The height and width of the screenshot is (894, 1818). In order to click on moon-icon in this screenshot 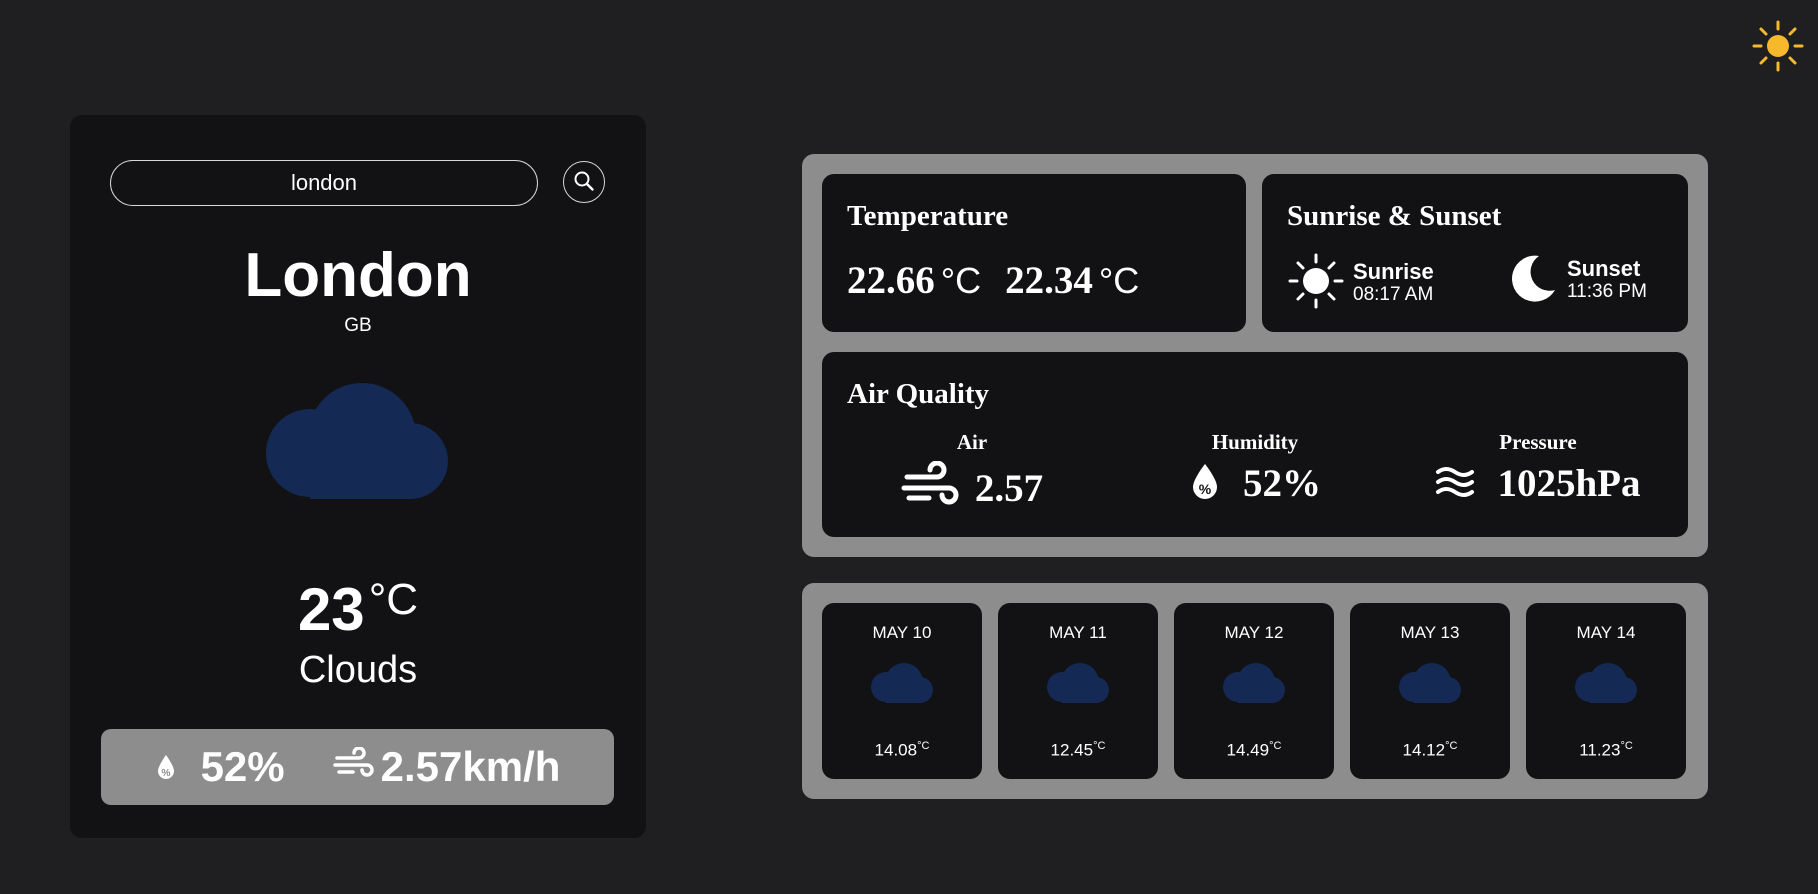, I will do `click(1533, 280)`.